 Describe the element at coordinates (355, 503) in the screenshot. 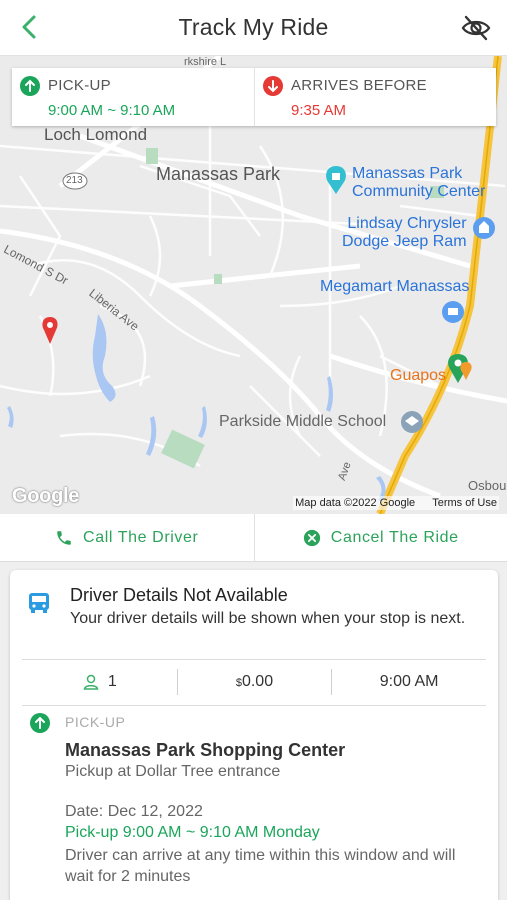

I see `map-data-credit: Map data ©2022 Google` at that location.